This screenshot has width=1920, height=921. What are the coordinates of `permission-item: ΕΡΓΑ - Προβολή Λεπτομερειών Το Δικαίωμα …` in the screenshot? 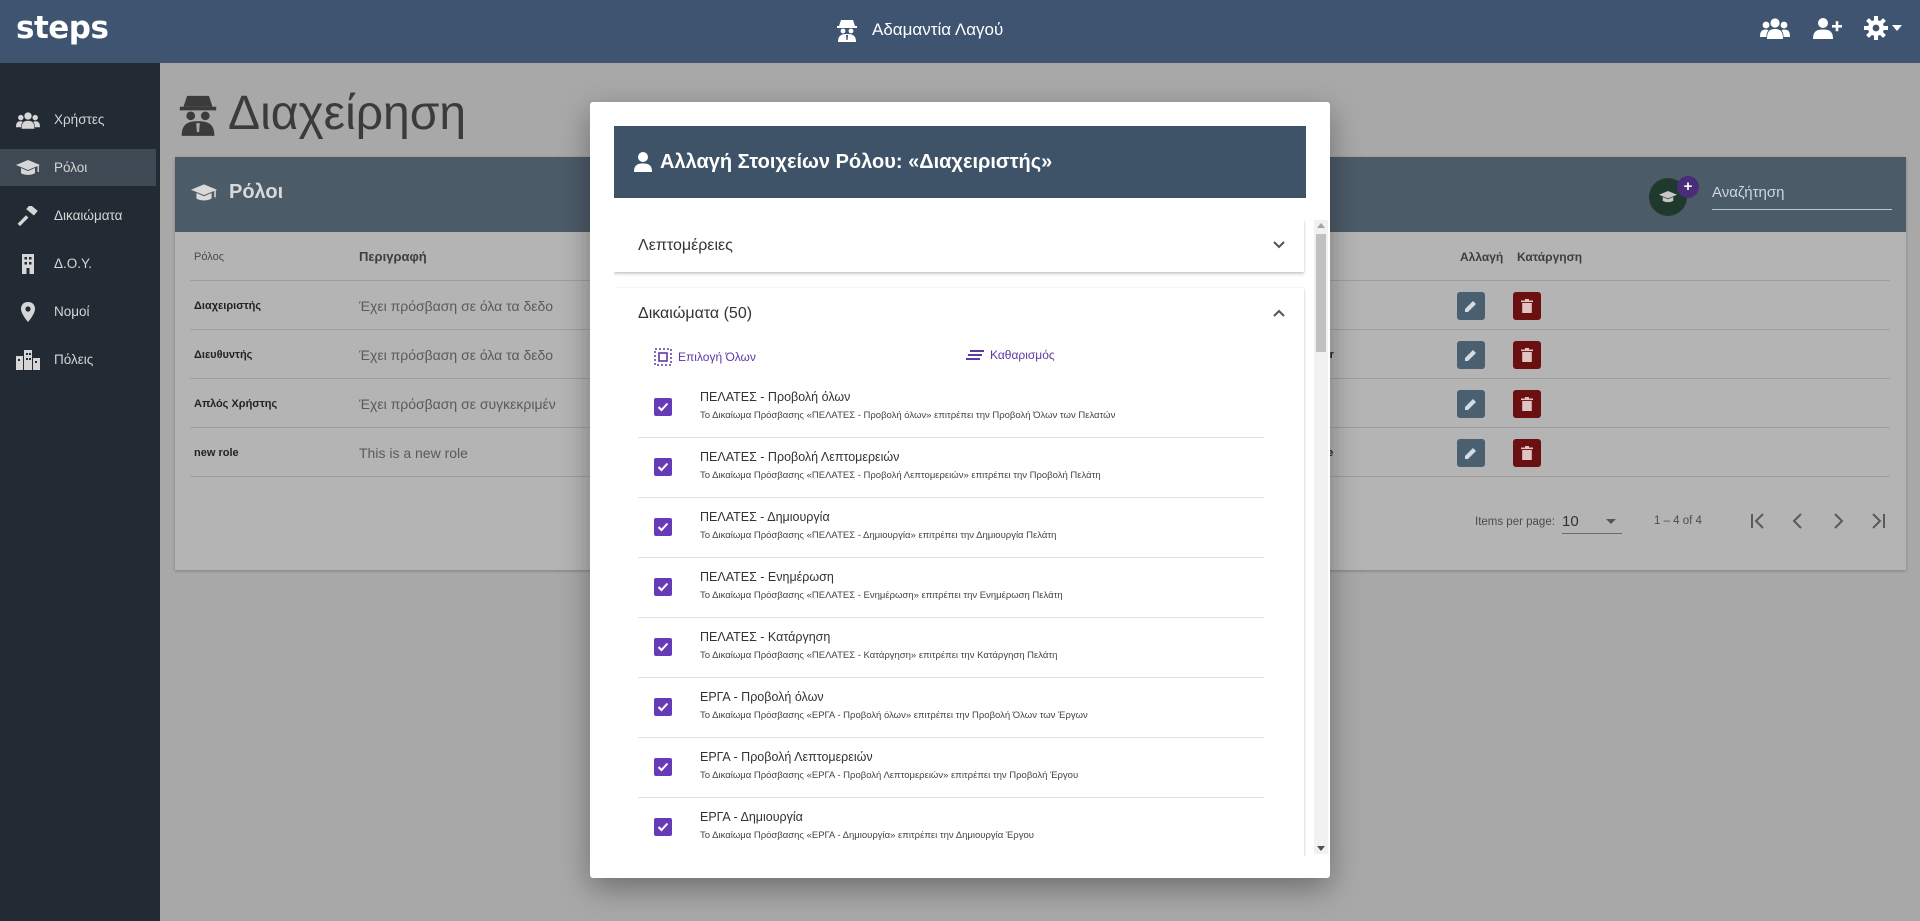 It's located at (951, 768).